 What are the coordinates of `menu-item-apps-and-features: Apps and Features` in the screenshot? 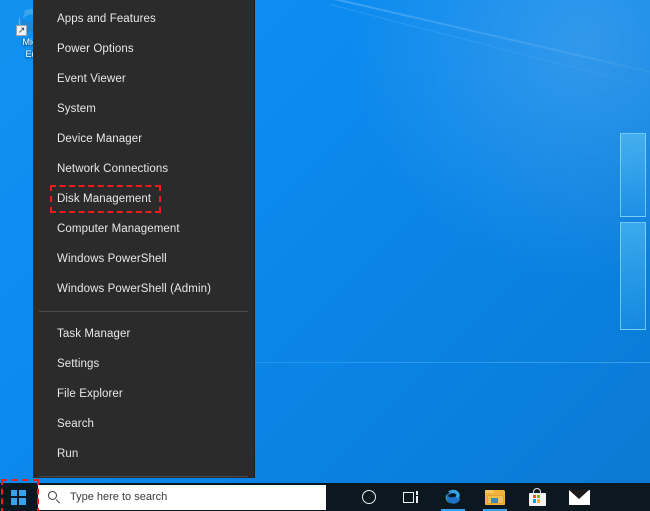 It's located at (143, 19).